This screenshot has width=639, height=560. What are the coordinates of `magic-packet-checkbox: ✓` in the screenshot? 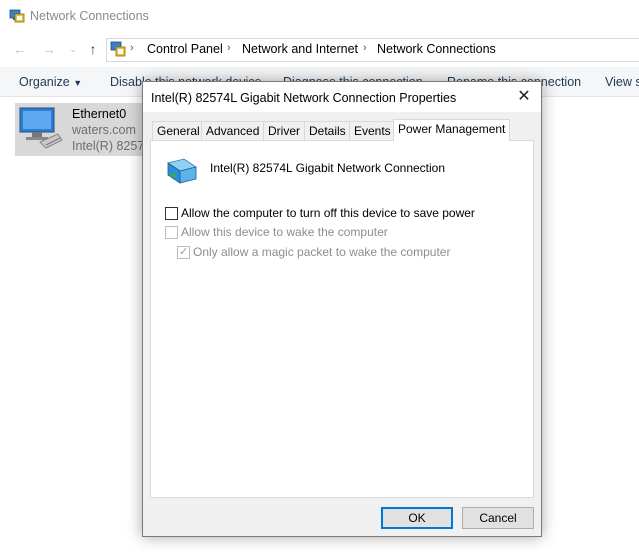 It's located at (183, 252).